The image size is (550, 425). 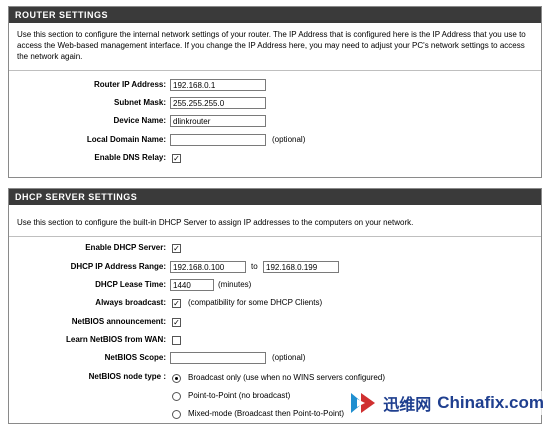 I want to click on dns-relay-checkbox: ✓, so click(x=176, y=158).